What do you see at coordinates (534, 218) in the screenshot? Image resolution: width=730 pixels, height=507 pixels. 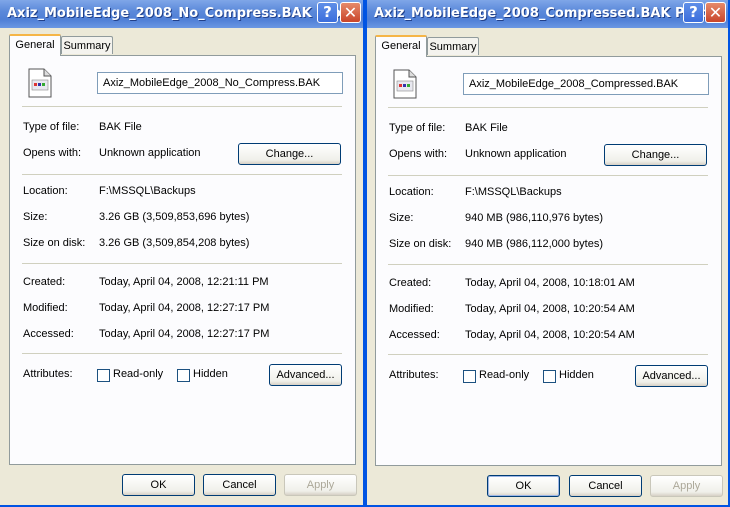 I see `size-value: 940 MB (986,110,976 bytes)` at bounding box center [534, 218].